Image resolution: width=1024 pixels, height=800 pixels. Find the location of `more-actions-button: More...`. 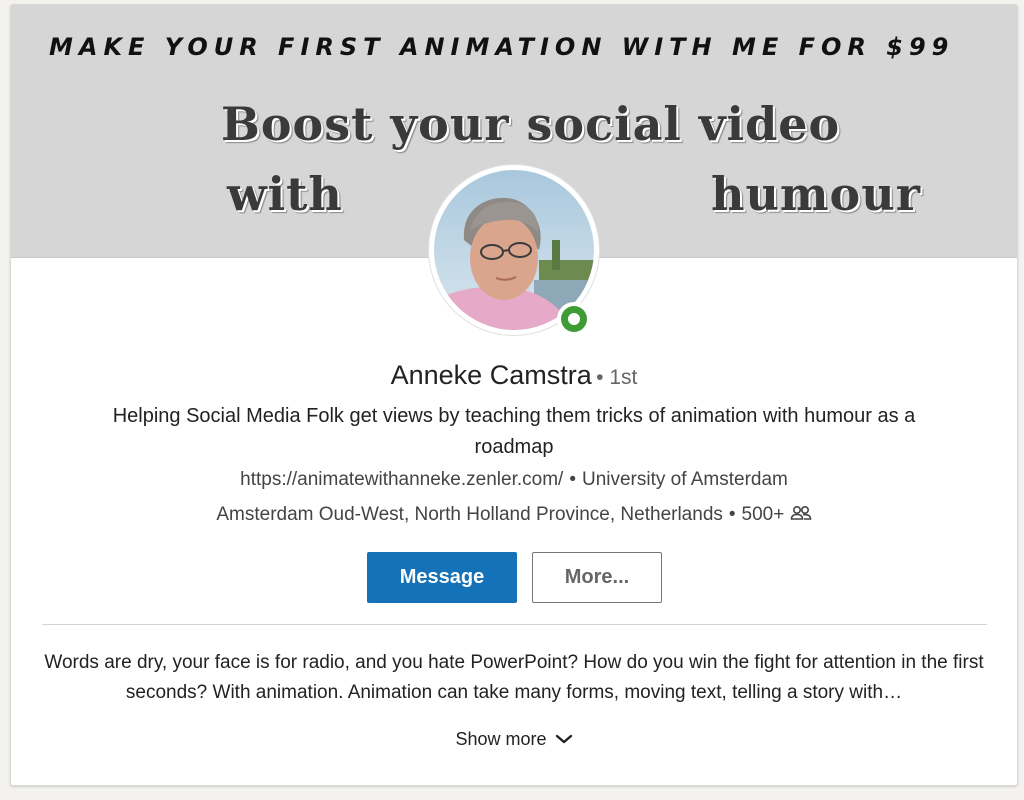

more-actions-button: More... is located at coordinates (597, 577).